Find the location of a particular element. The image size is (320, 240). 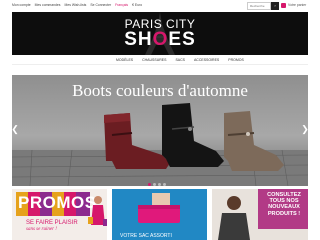

woman-with-bags-image is located at coordinates (97, 211).